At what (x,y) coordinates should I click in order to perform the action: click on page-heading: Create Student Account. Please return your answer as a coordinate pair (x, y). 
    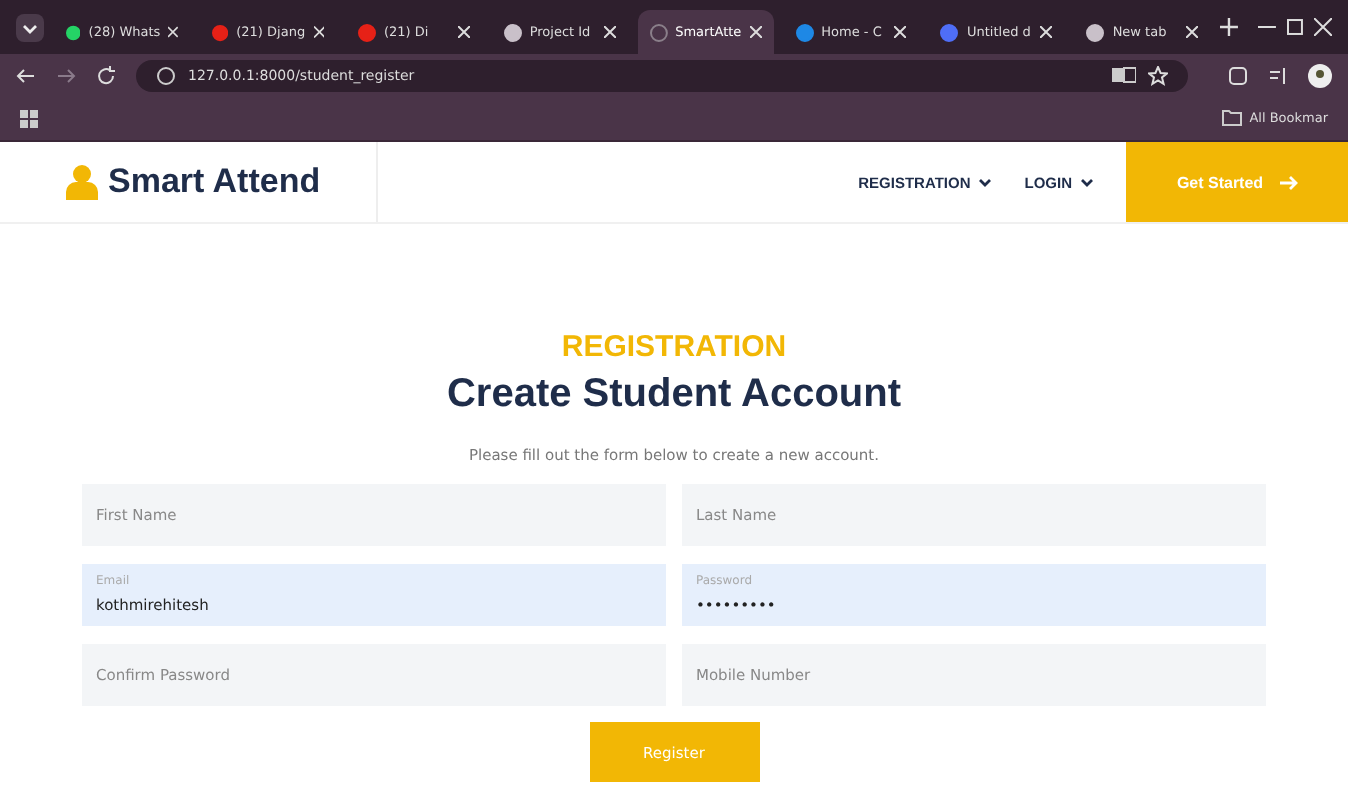
    Looking at the image, I should click on (674, 395).